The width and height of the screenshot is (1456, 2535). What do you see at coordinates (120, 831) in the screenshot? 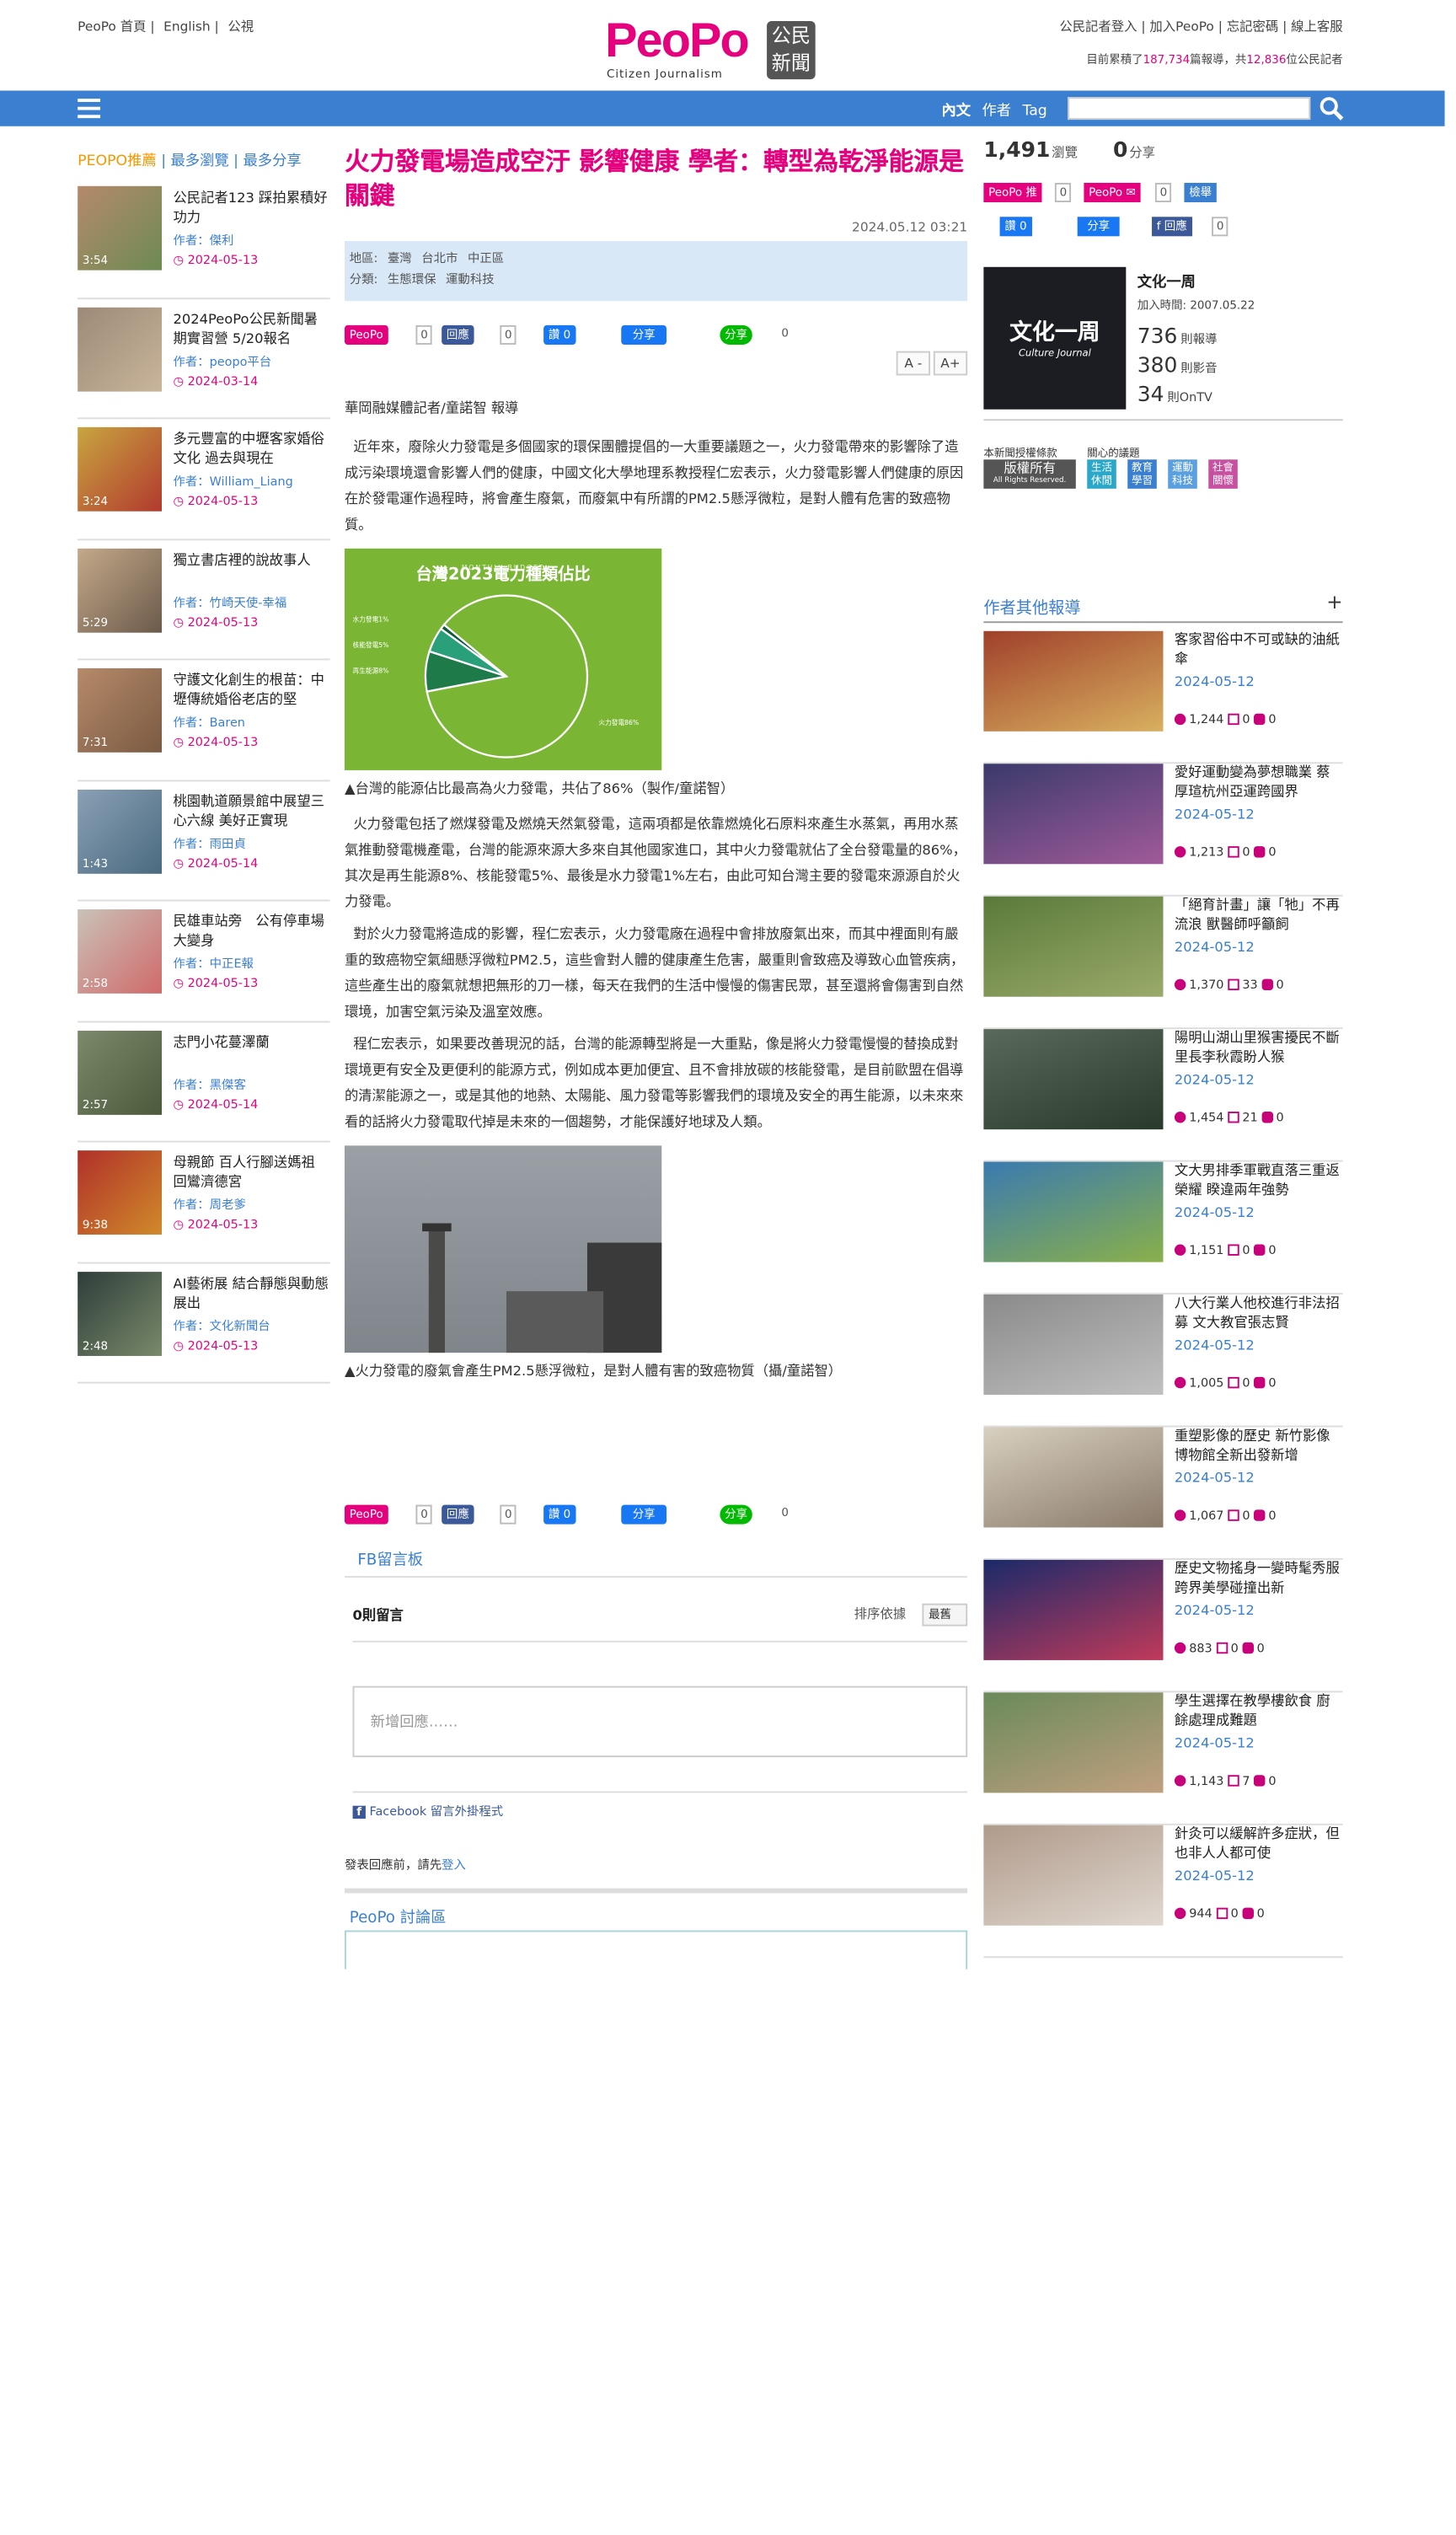
I see `thumbnail: 1:43` at bounding box center [120, 831].